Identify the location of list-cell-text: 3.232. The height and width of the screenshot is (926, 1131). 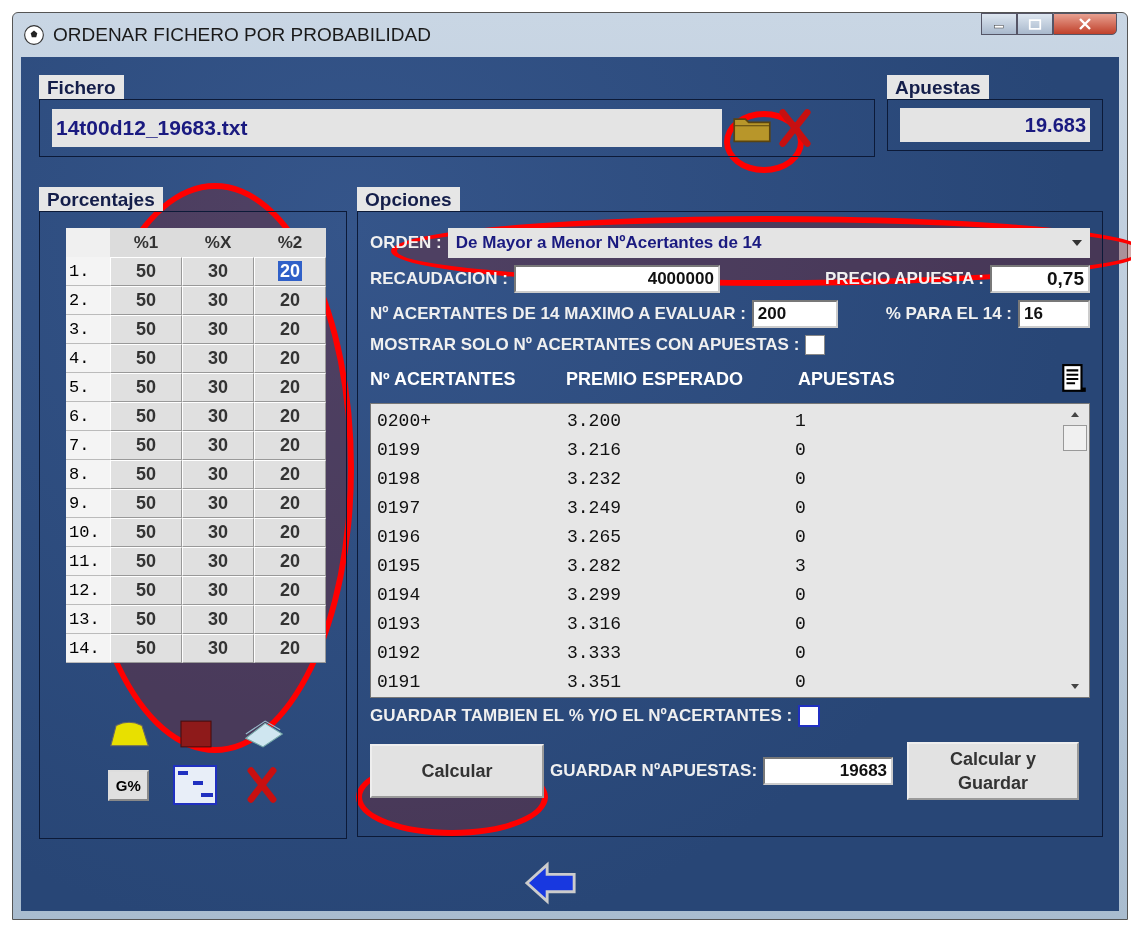
(594, 478).